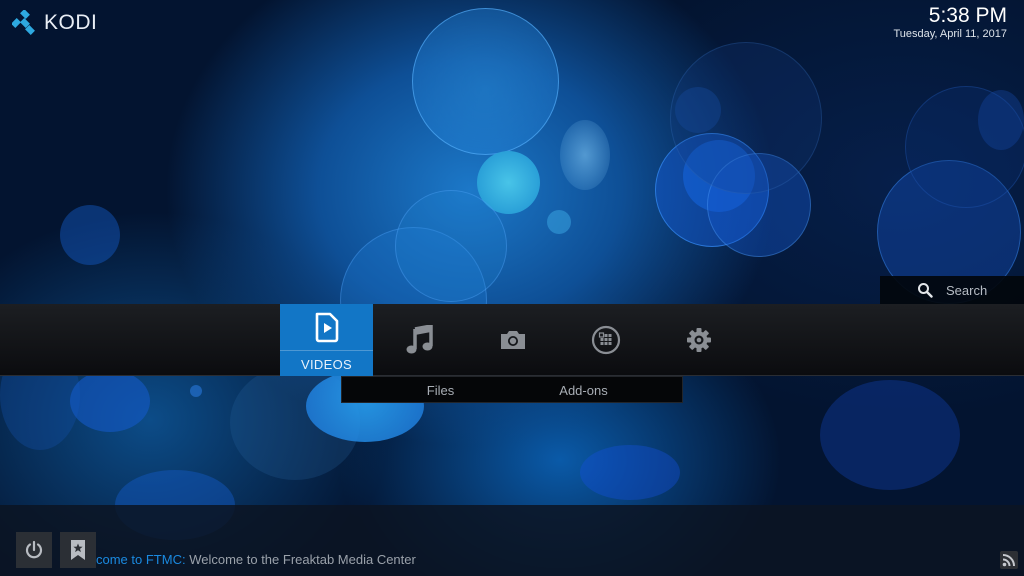 Image resolution: width=1024 pixels, height=576 pixels. I want to click on rss-icon, so click(1009, 560).